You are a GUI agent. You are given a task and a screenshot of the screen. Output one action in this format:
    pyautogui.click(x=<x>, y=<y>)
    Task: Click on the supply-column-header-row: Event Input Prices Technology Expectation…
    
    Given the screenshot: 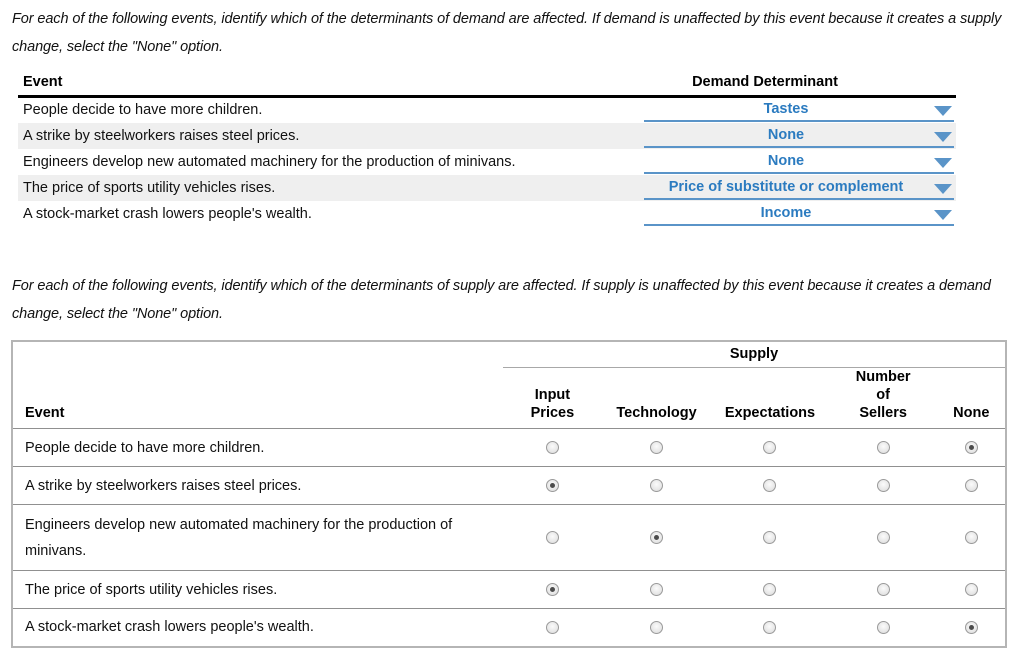 What is the action you would take?
    pyautogui.click(x=509, y=398)
    